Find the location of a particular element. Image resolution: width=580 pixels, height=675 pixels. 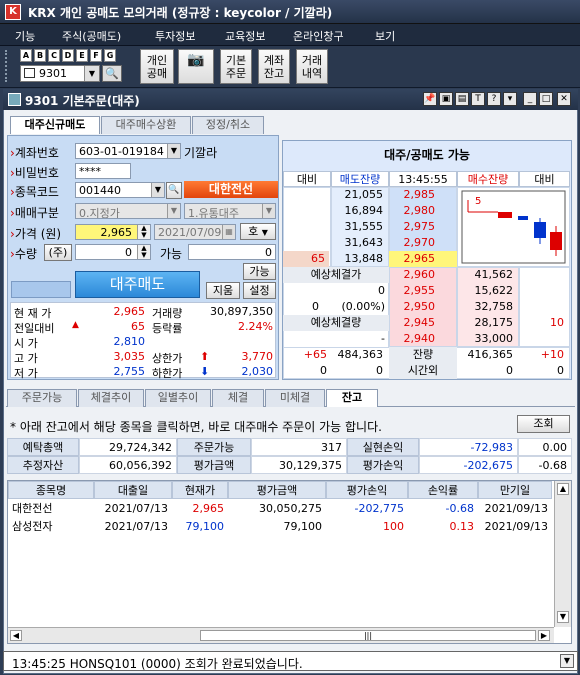

scroll-down-icon: ▼ is located at coordinates (563, 617).